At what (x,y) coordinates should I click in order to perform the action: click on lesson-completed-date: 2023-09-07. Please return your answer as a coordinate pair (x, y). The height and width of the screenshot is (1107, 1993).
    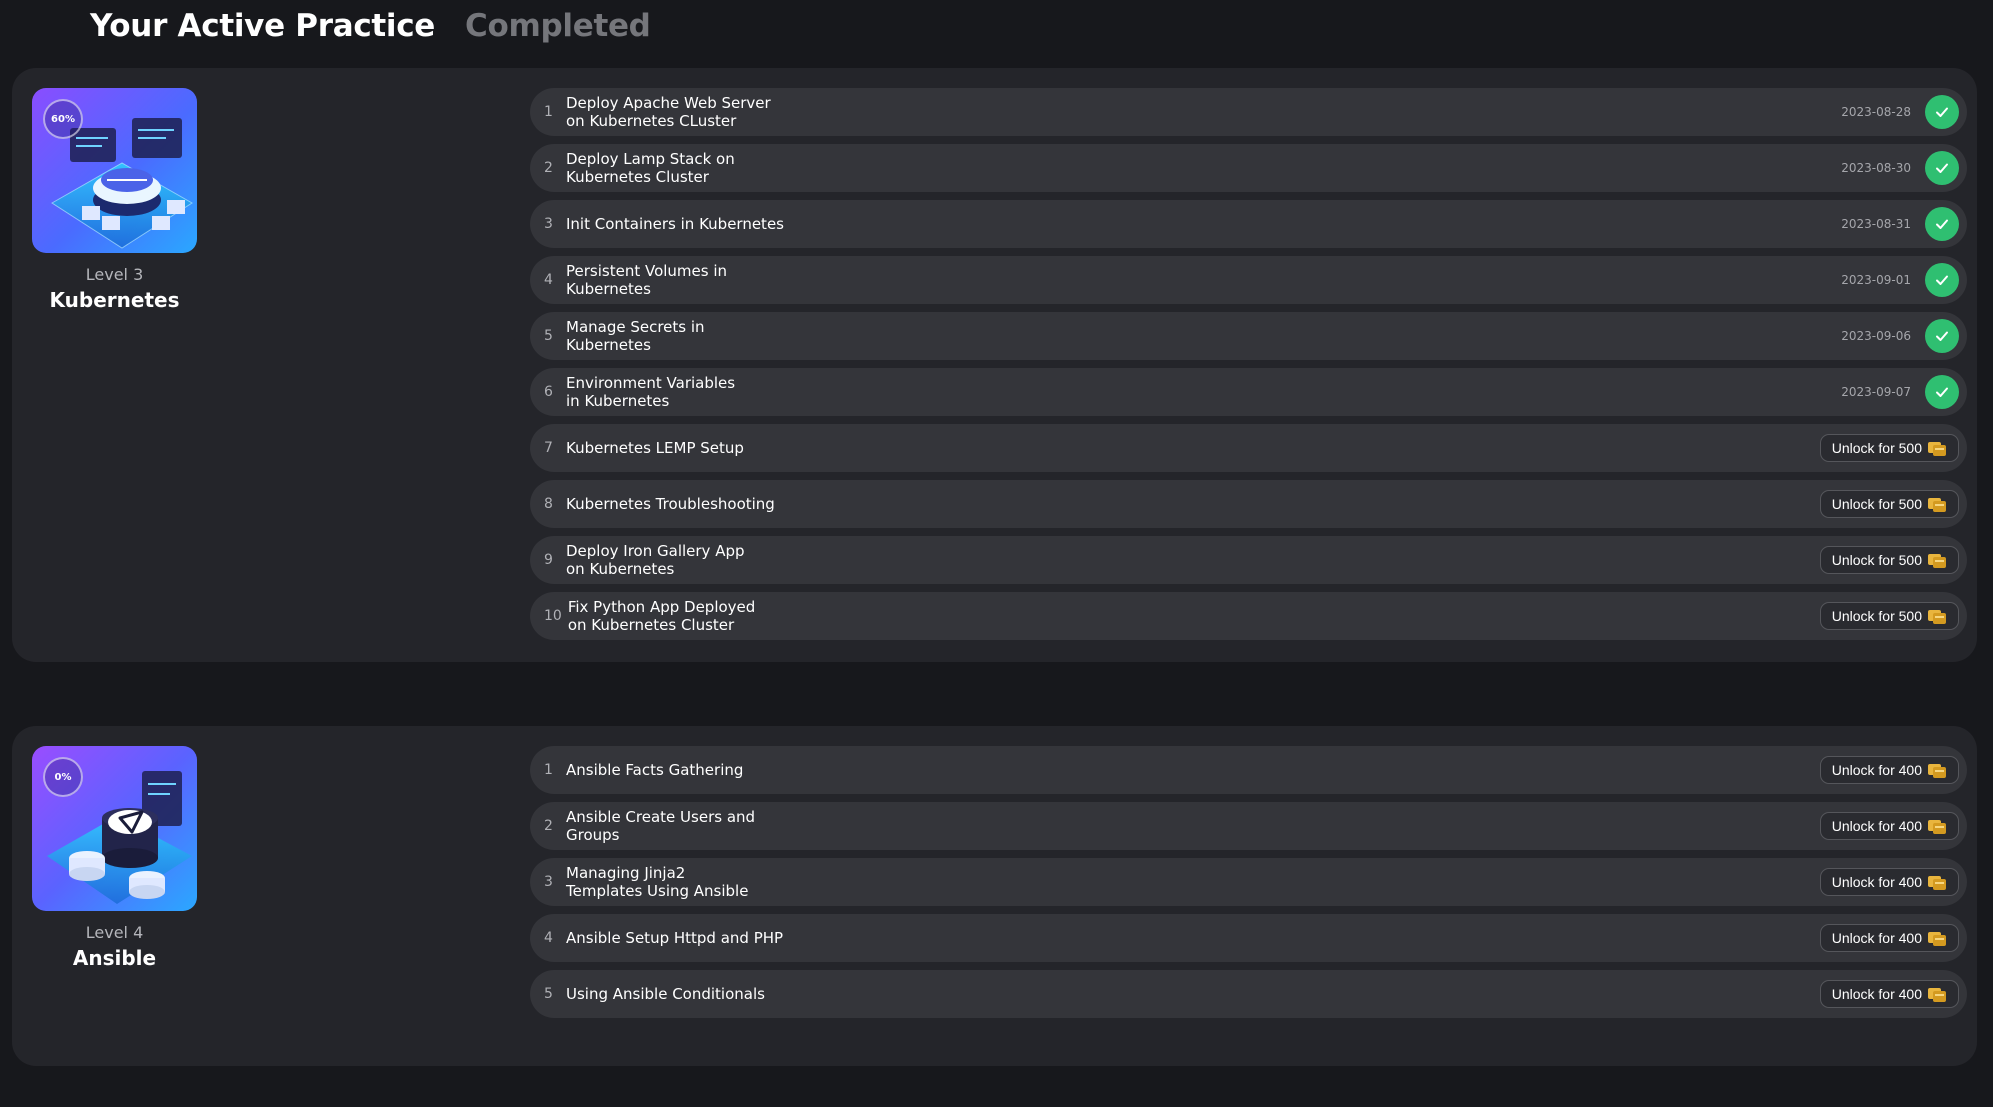
    Looking at the image, I should click on (1876, 392).